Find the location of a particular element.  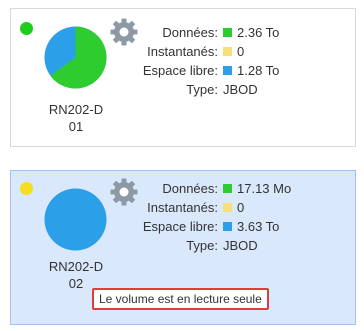

stat-free-value: 1.28 To is located at coordinates (258, 70).